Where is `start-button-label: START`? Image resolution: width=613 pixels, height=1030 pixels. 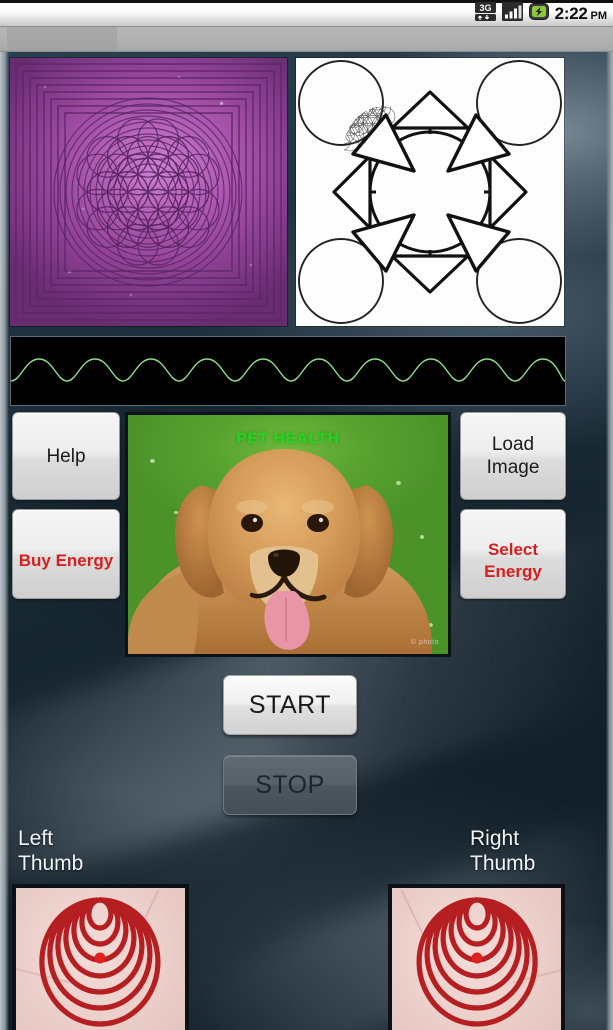 start-button-label: START is located at coordinates (290, 704).